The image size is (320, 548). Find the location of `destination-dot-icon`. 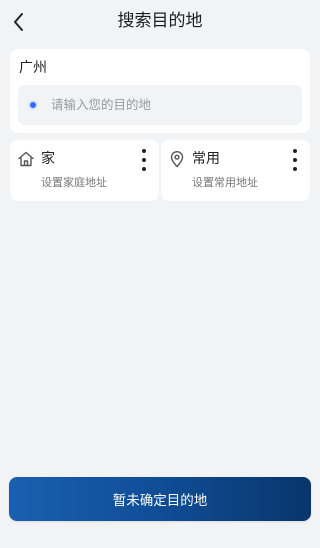

destination-dot-icon is located at coordinates (33, 105).